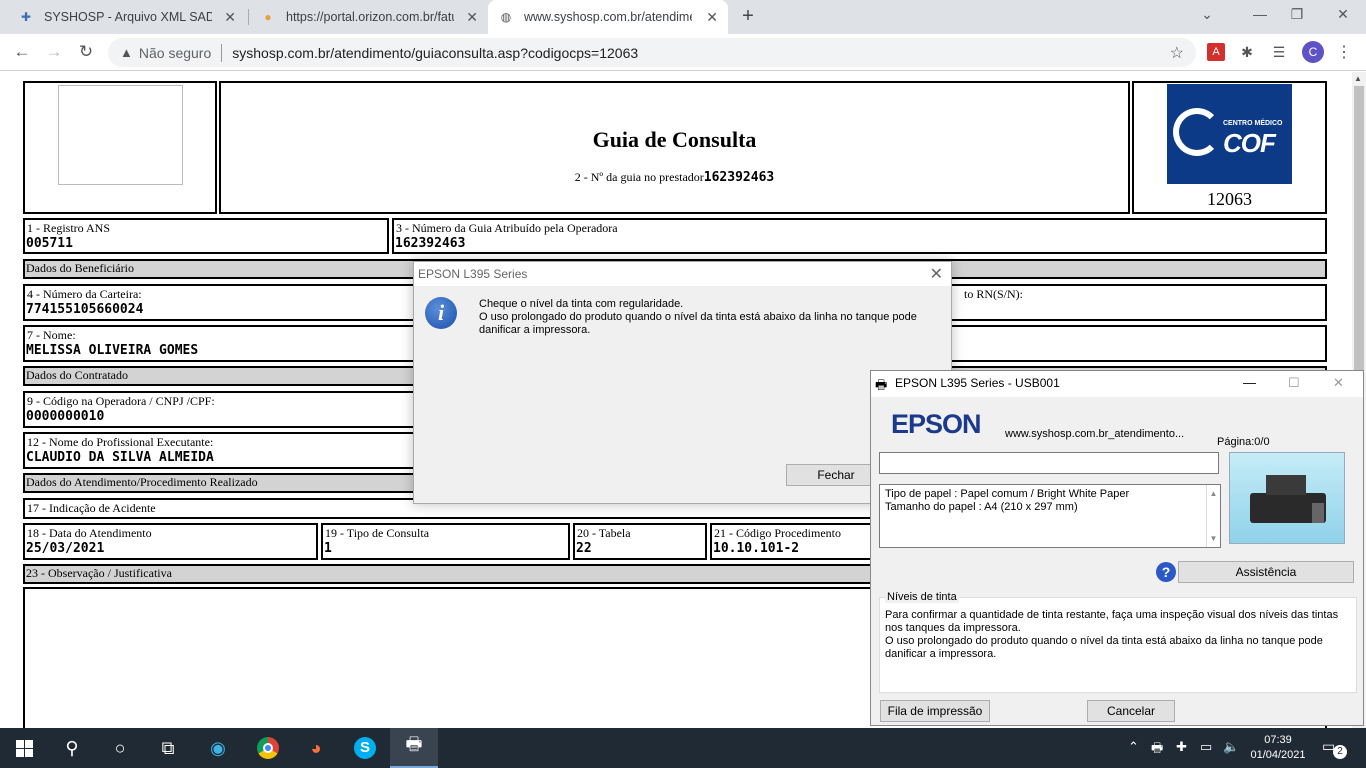 The width and height of the screenshot is (1366, 768). Describe the element at coordinates (1181, 747) in the screenshot. I see `security-tray-icon: ✚` at that location.